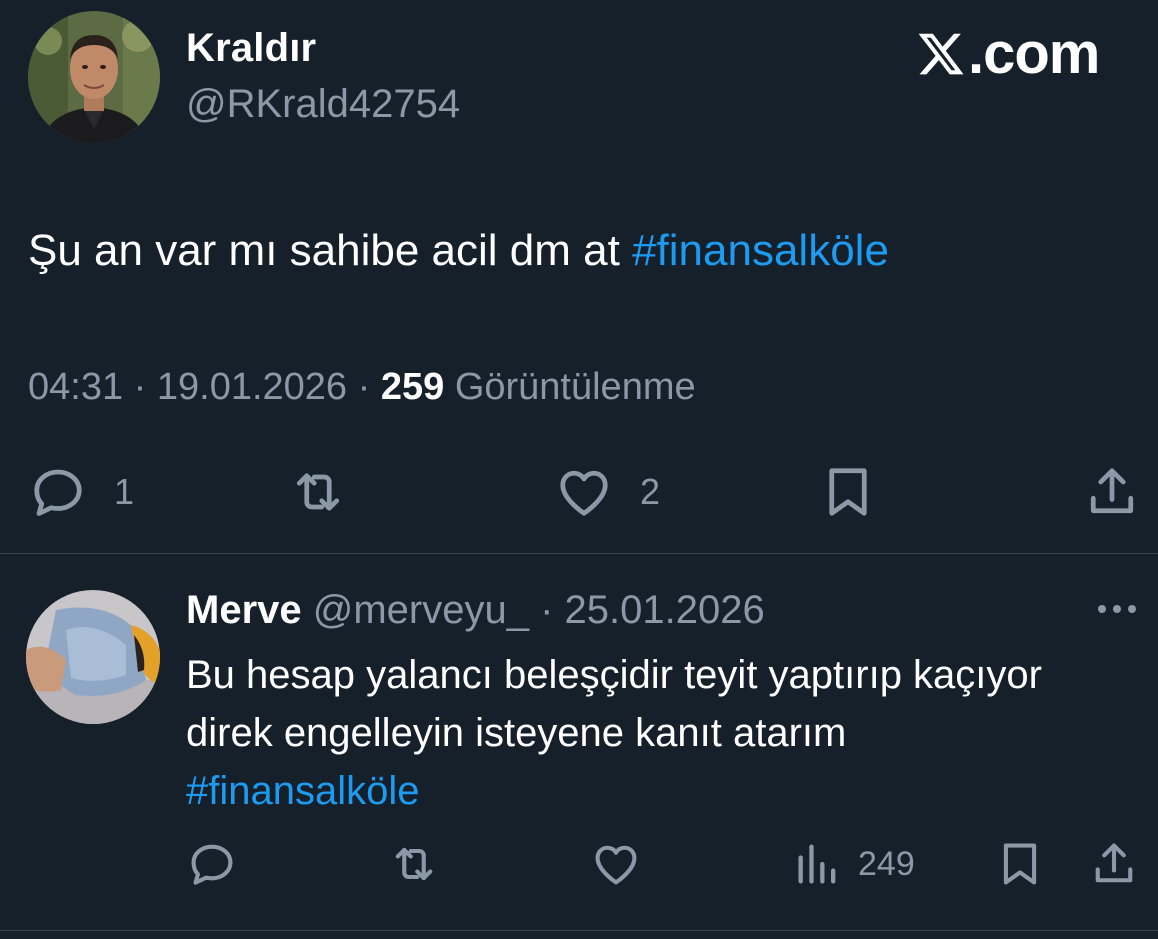 This screenshot has height=939, width=1158. Describe the element at coordinates (579, 553) in the screenshot. I see `section-divider` at that location.